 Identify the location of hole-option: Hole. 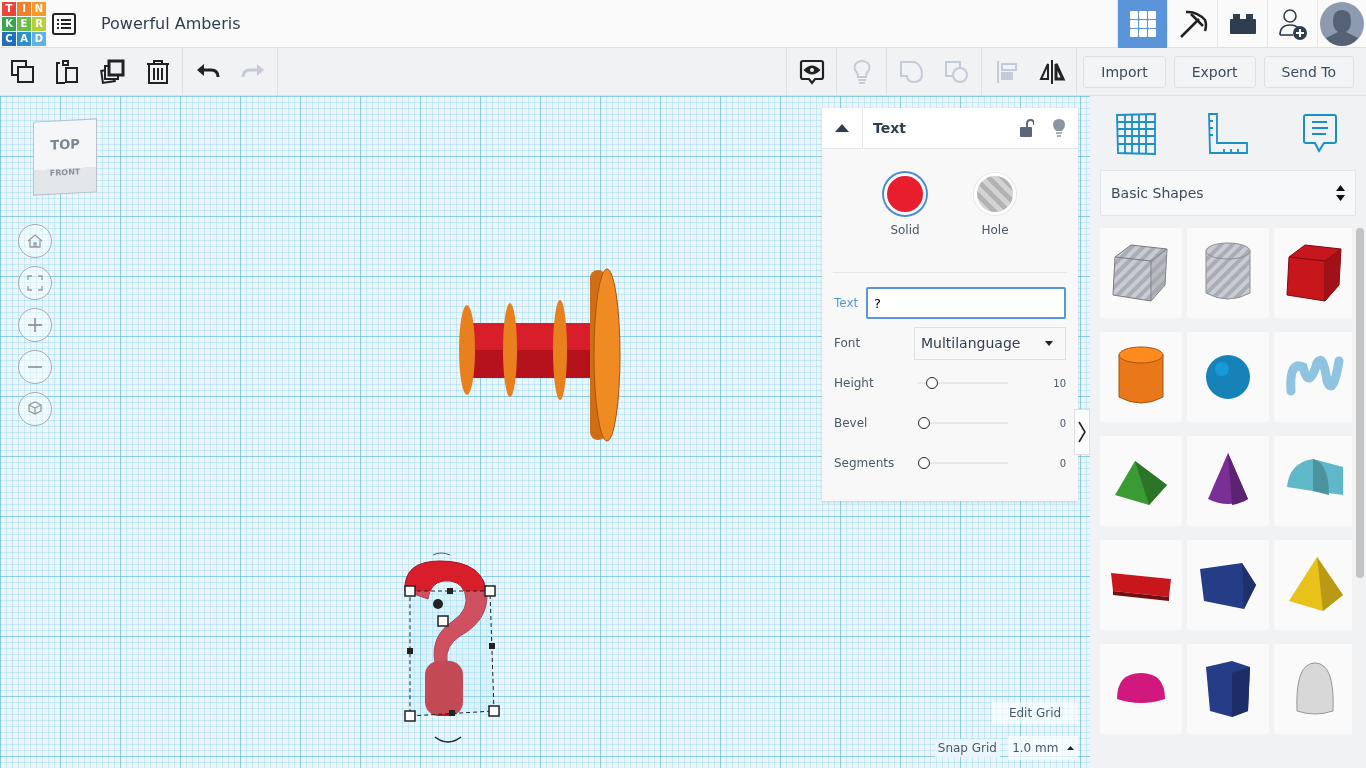
(995, 205).